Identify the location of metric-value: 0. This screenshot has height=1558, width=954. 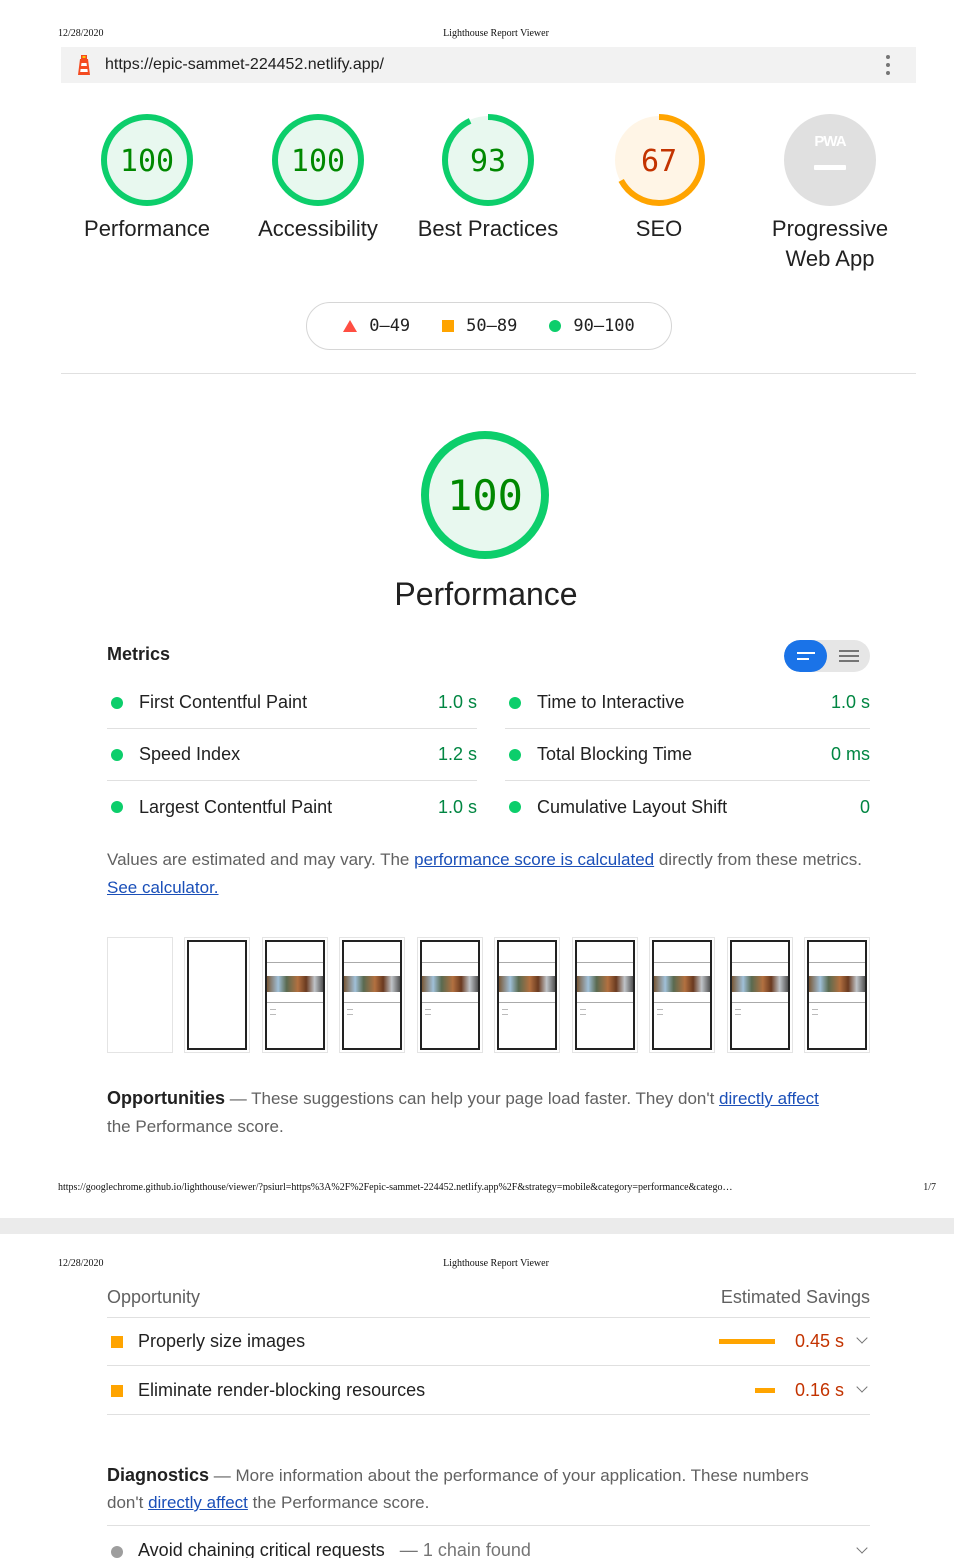
(864, 806).